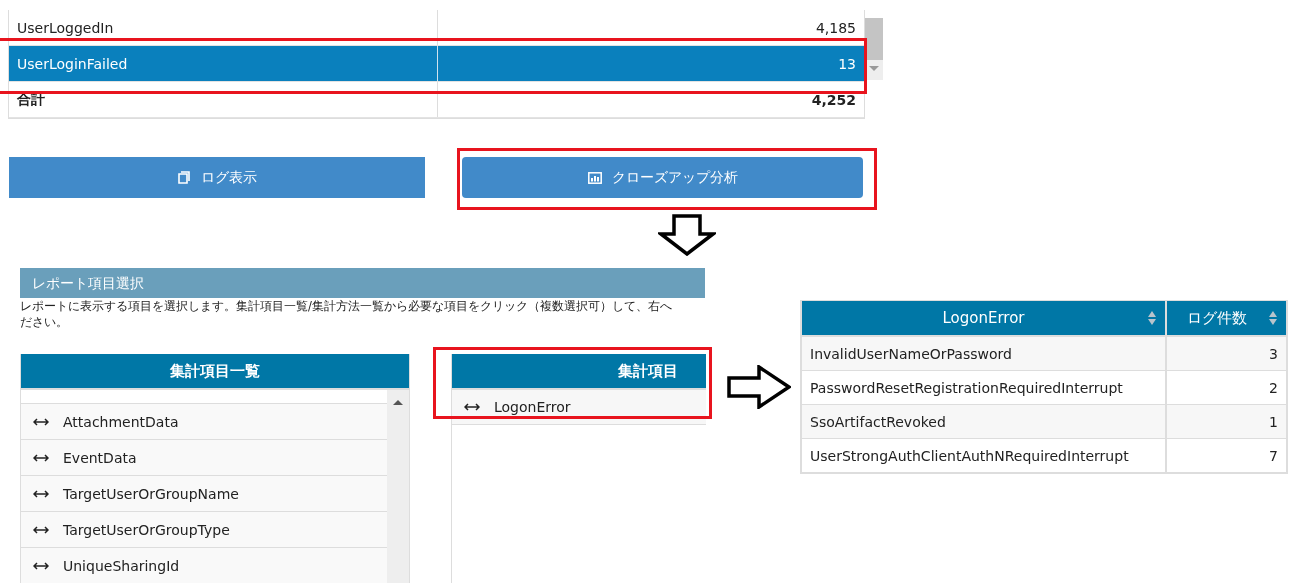  Describe the element at coordinates (662, 177) in the screenshot. I see `action-button: クローズアップ分析` at that location.